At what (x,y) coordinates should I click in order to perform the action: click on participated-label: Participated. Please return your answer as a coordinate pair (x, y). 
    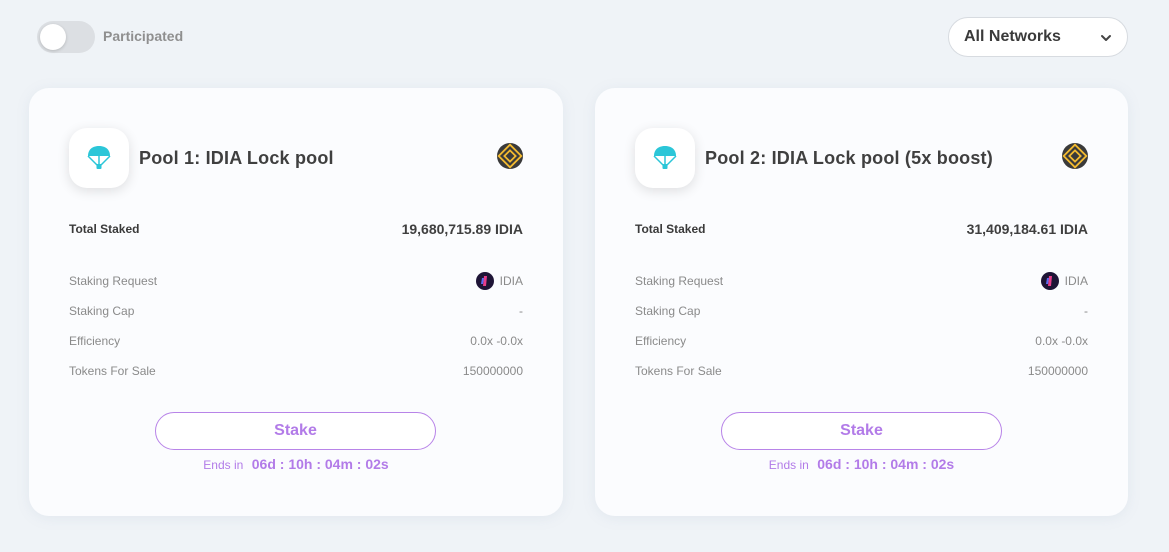
    Looking at the image, I should click on (143, 36).